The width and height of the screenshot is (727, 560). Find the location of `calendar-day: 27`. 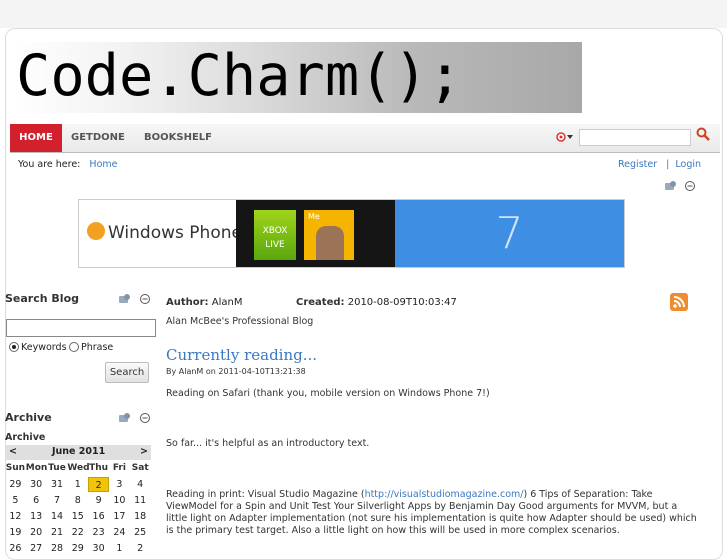

calendar-day: 27 is located at coordinates (36, 548).